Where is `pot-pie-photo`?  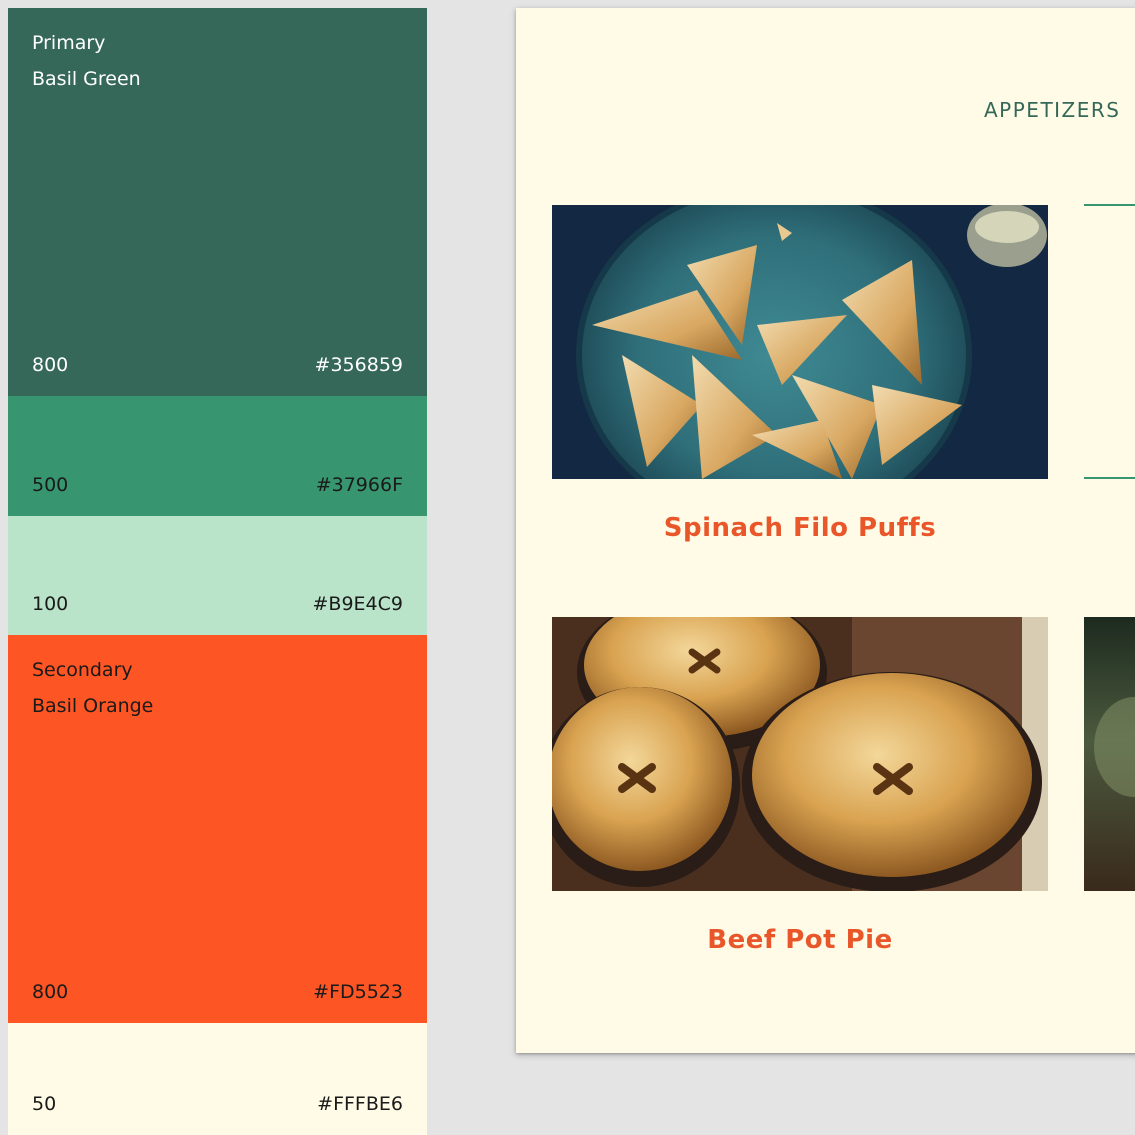 pot-pie-photo is located at coordinates (800, 754).